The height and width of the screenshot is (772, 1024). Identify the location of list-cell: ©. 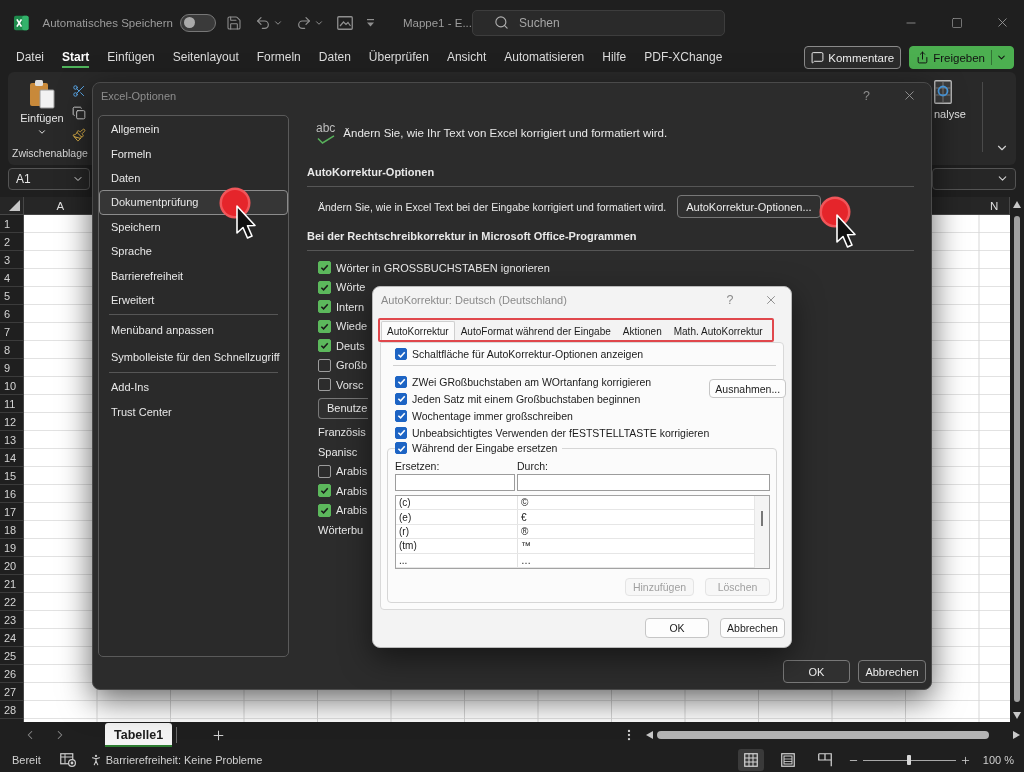
(636, 503).